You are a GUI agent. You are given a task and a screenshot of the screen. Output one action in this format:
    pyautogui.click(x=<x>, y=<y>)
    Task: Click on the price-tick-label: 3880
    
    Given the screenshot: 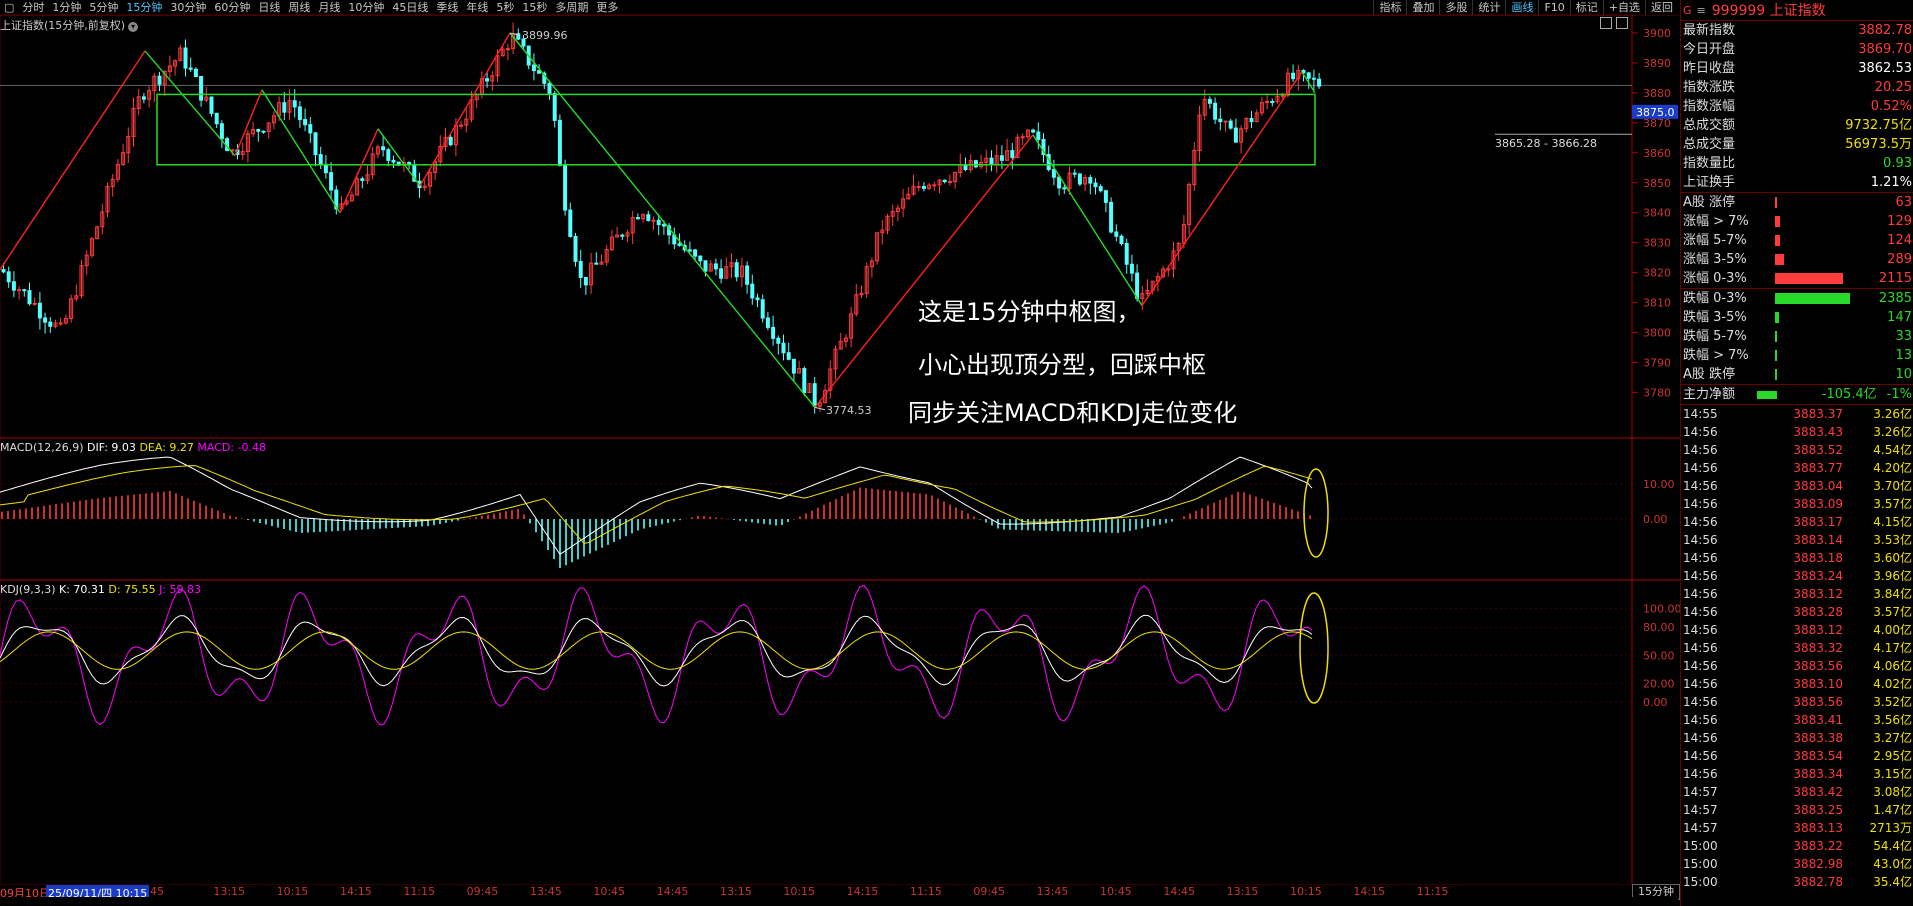 What is the action you would take?
    pyautogui.click(x=1657, y=93)
    